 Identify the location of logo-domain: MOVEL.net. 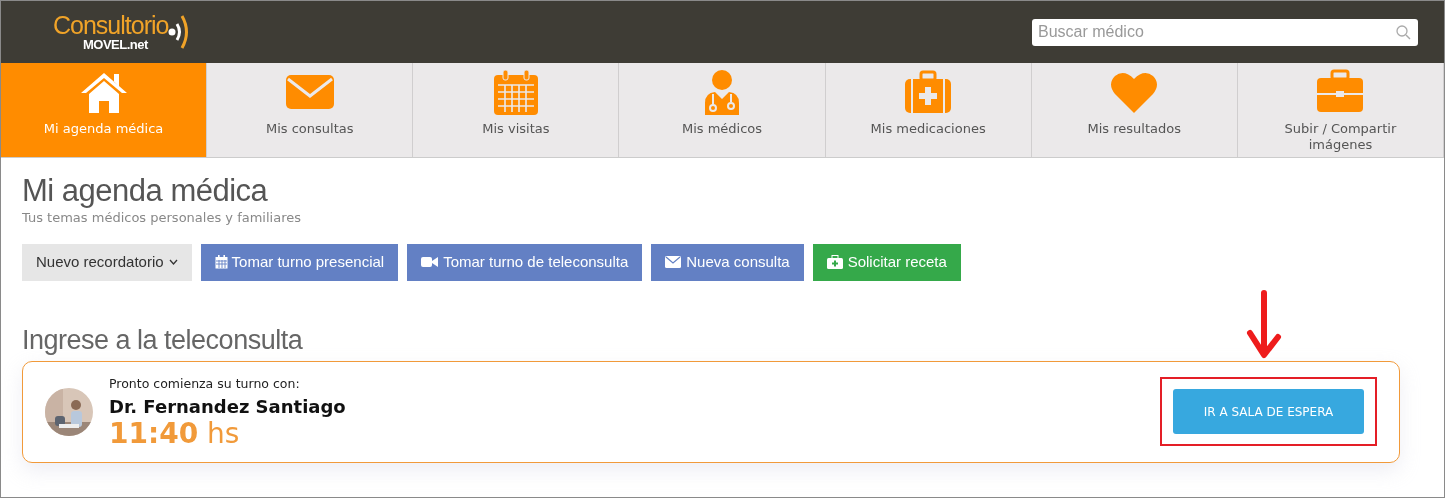
(116, 44).